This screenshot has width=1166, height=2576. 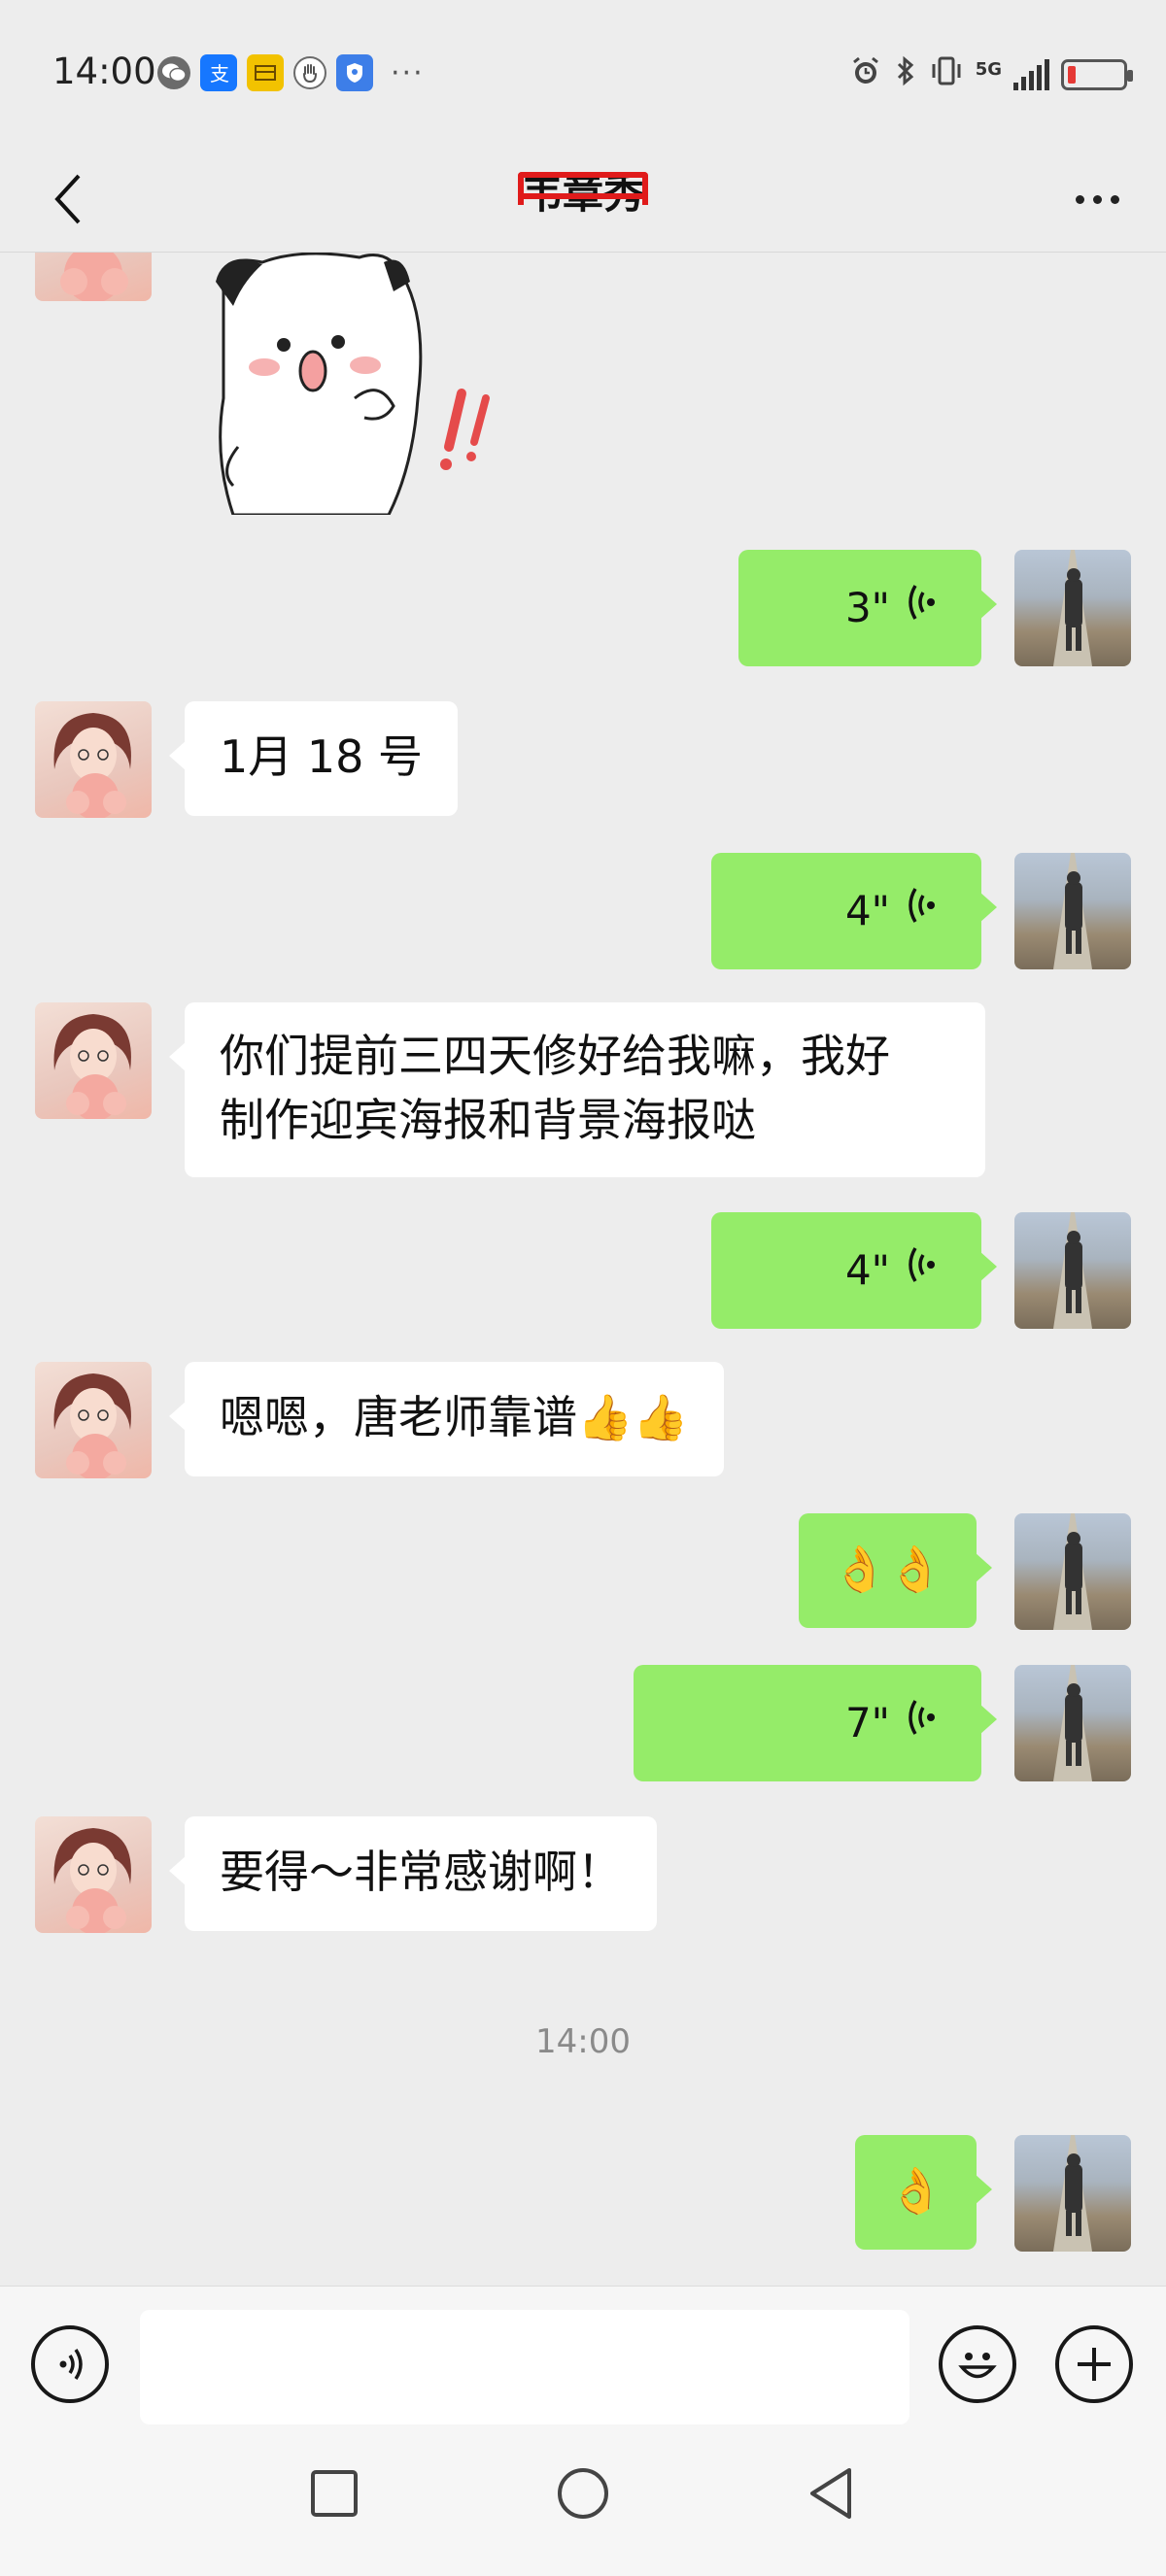 I want to click on surprised-cat-sticker, so click(x=359, y=385).